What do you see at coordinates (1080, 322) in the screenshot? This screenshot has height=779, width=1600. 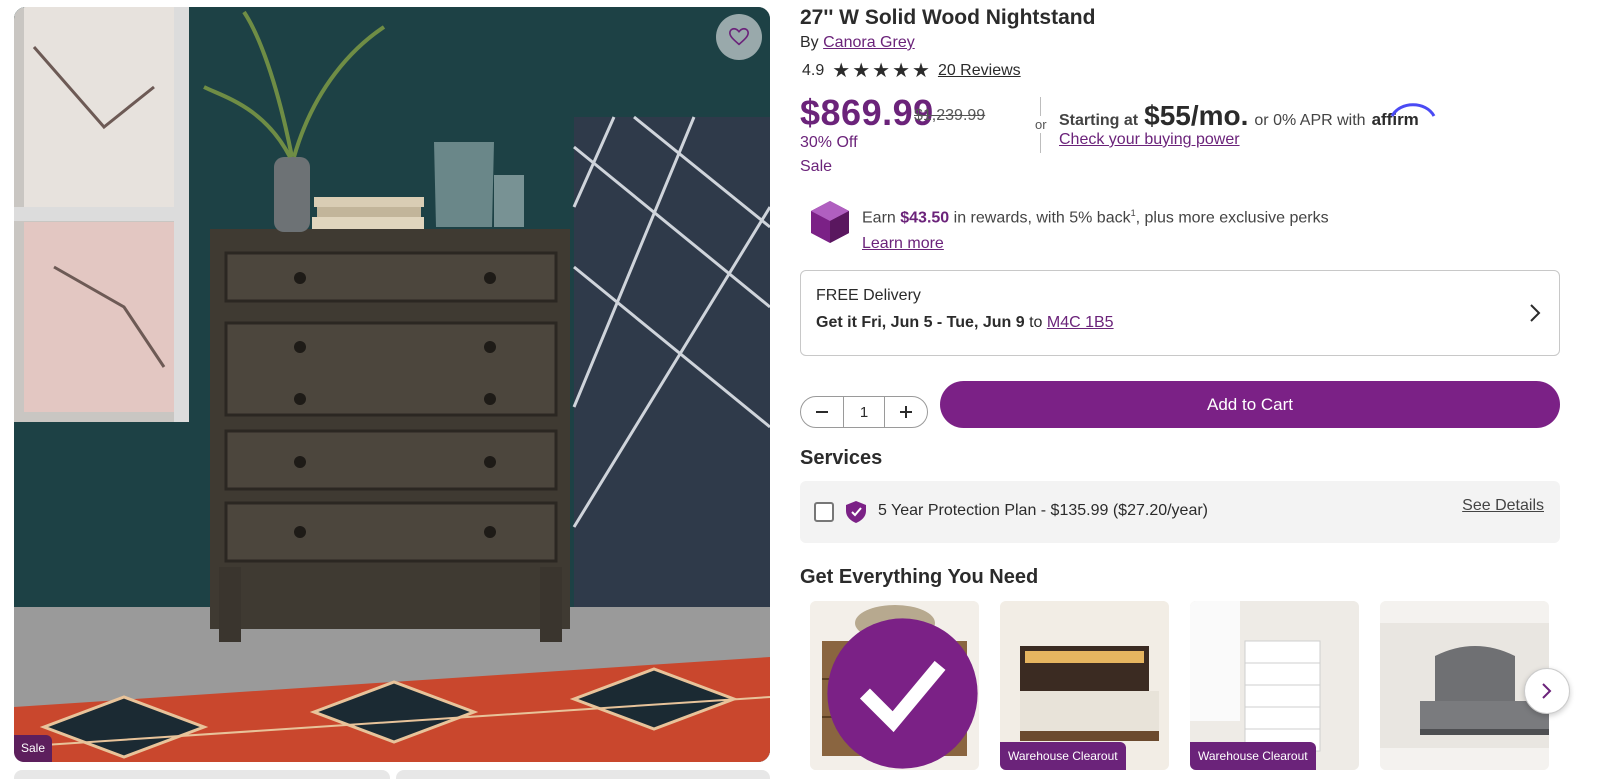 I see `postal-code-link: M4C 1B5` at bounding box center [1080, 322].